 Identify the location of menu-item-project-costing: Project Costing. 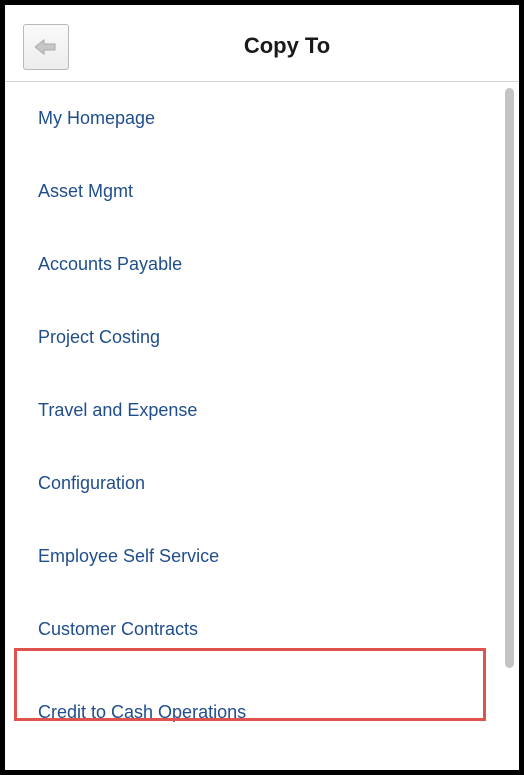
(252, 337).